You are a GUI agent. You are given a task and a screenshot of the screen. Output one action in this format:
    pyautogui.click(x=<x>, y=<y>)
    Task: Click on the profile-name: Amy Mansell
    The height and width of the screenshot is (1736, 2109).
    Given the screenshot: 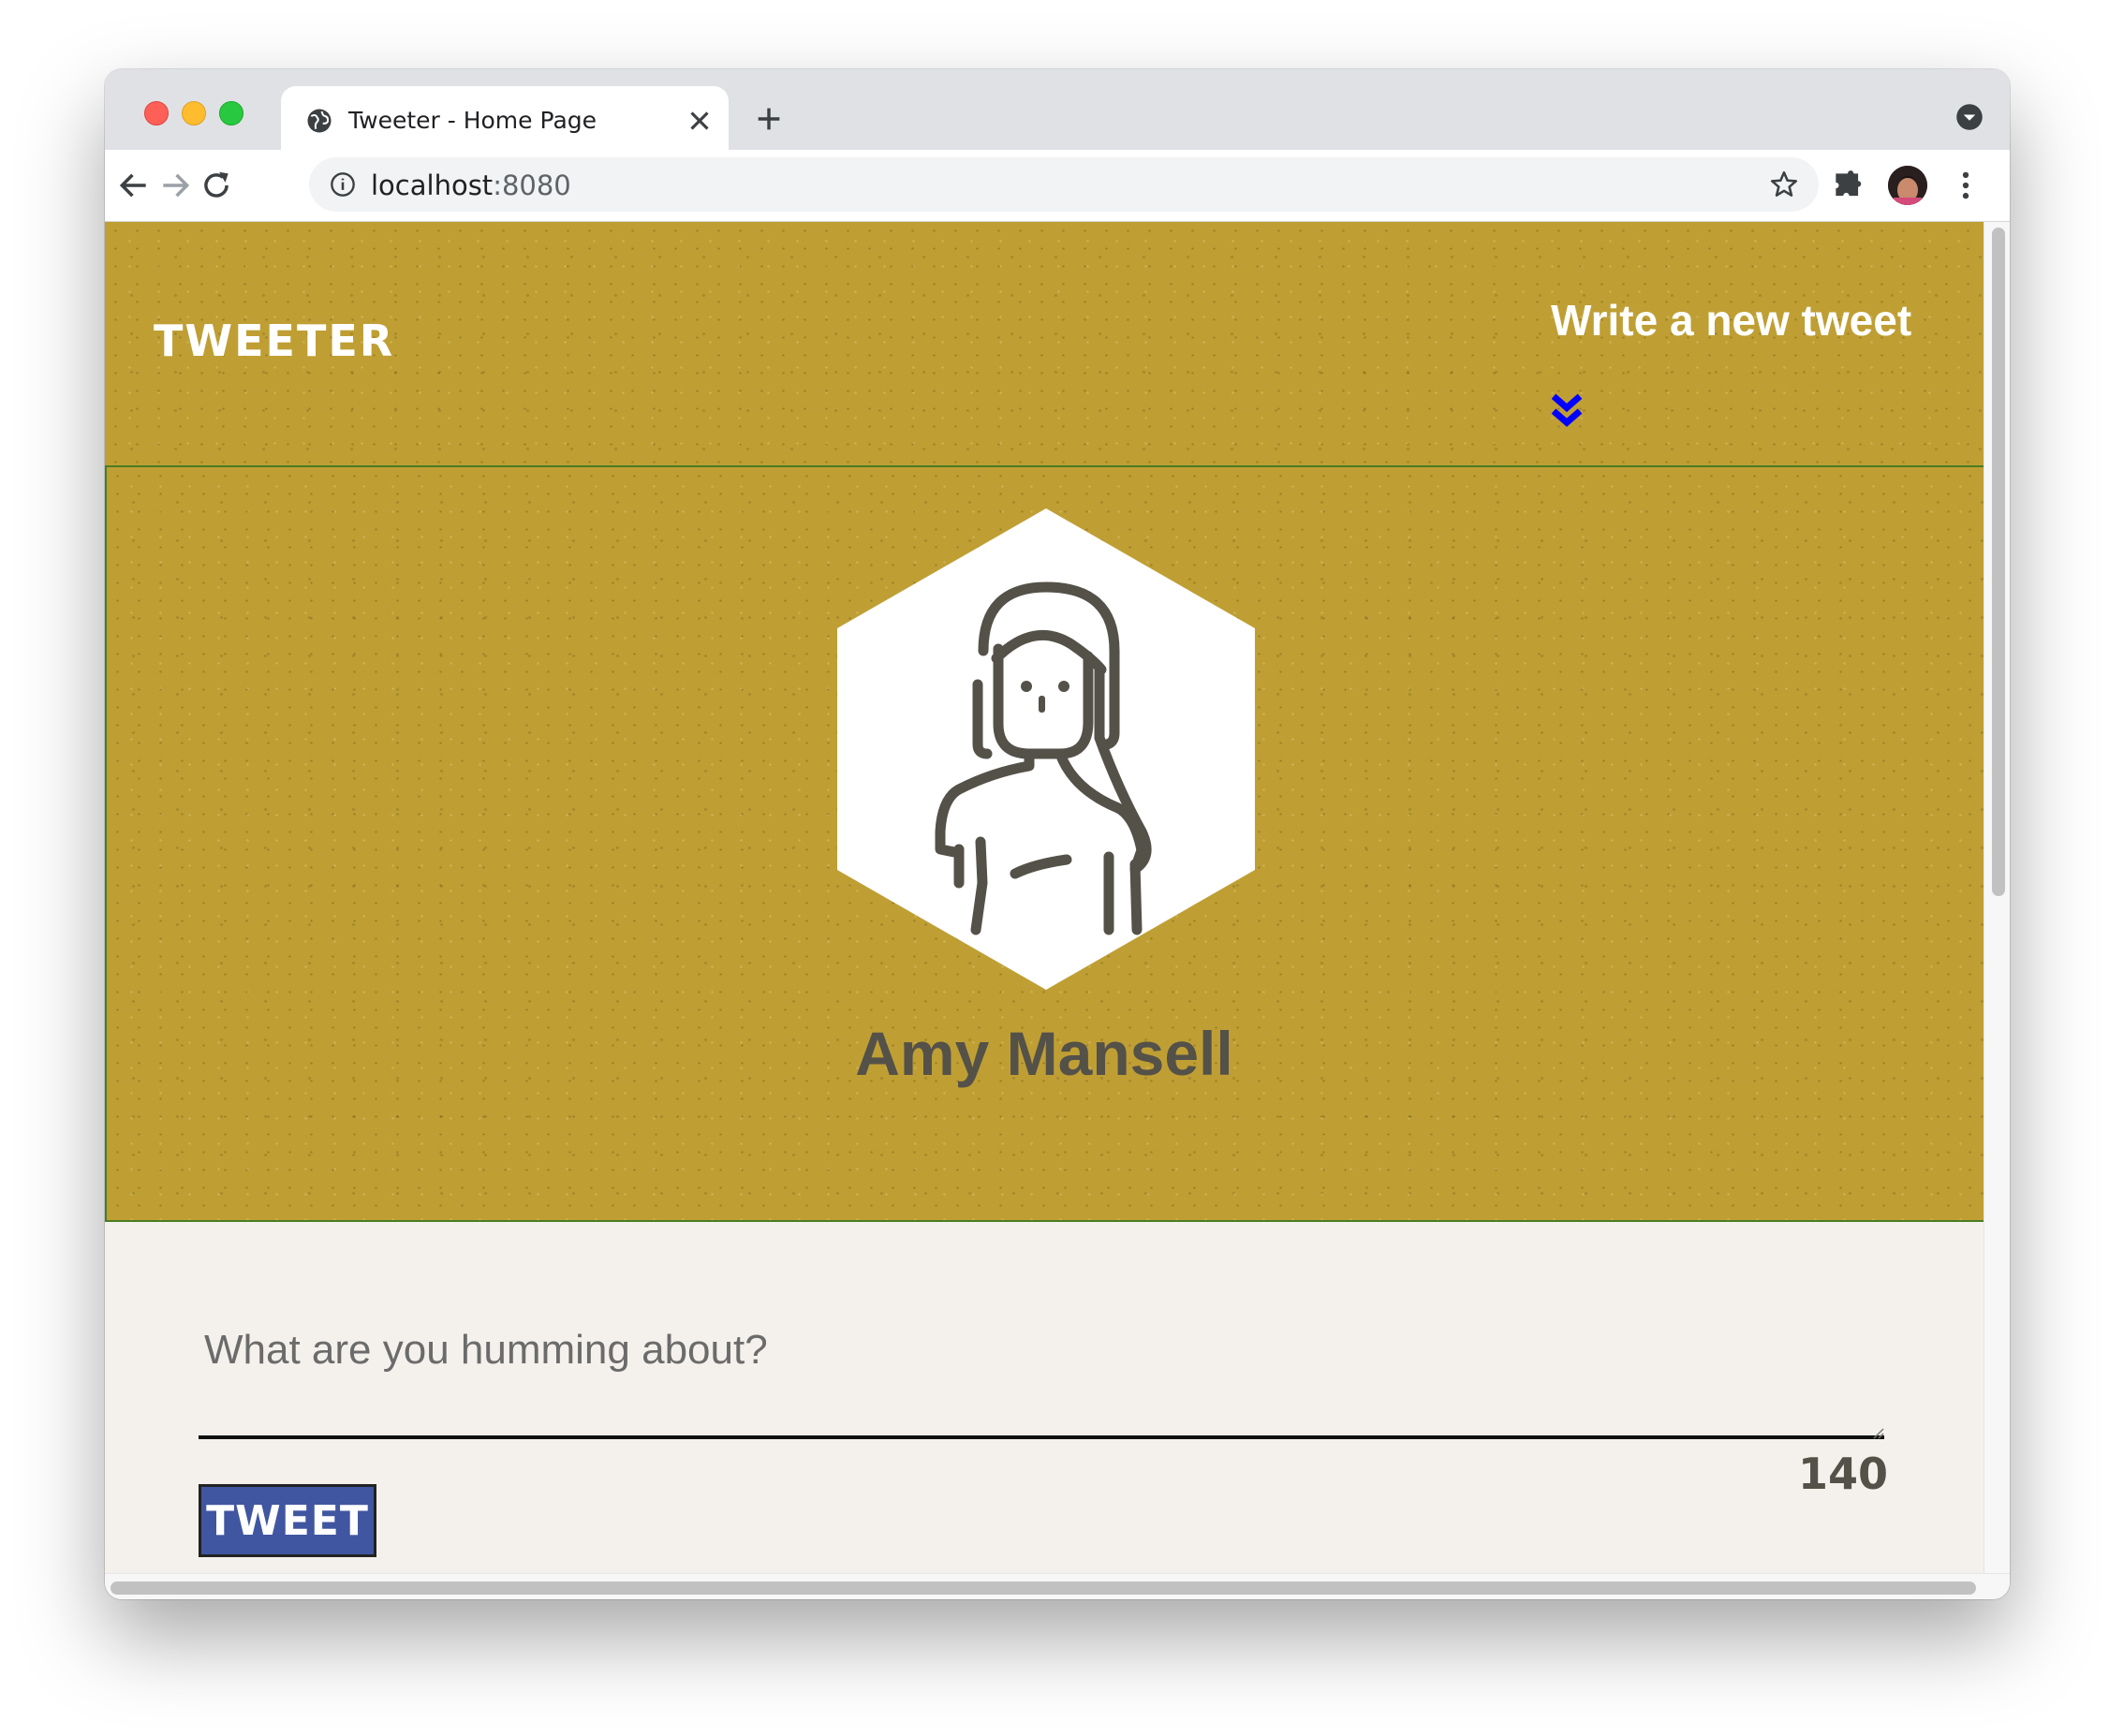 What is the action you would take?
    pyautogui.click(x=1044, y=1053)
    